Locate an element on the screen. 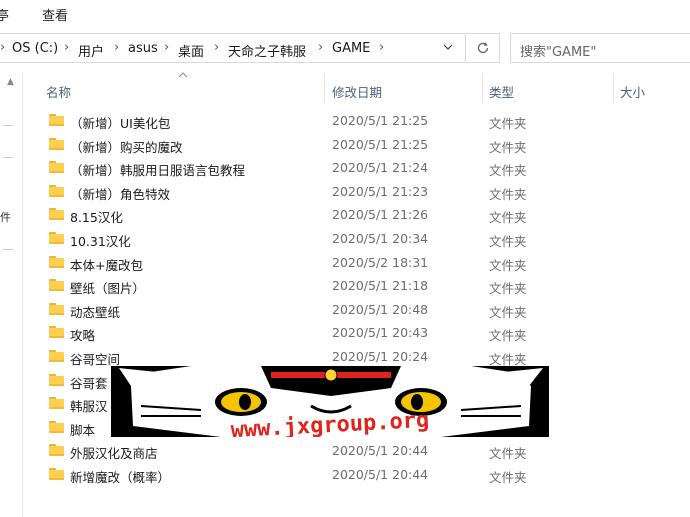  cat-logo-icon: www.jxgroup.org is located at coordinates (331, 401).